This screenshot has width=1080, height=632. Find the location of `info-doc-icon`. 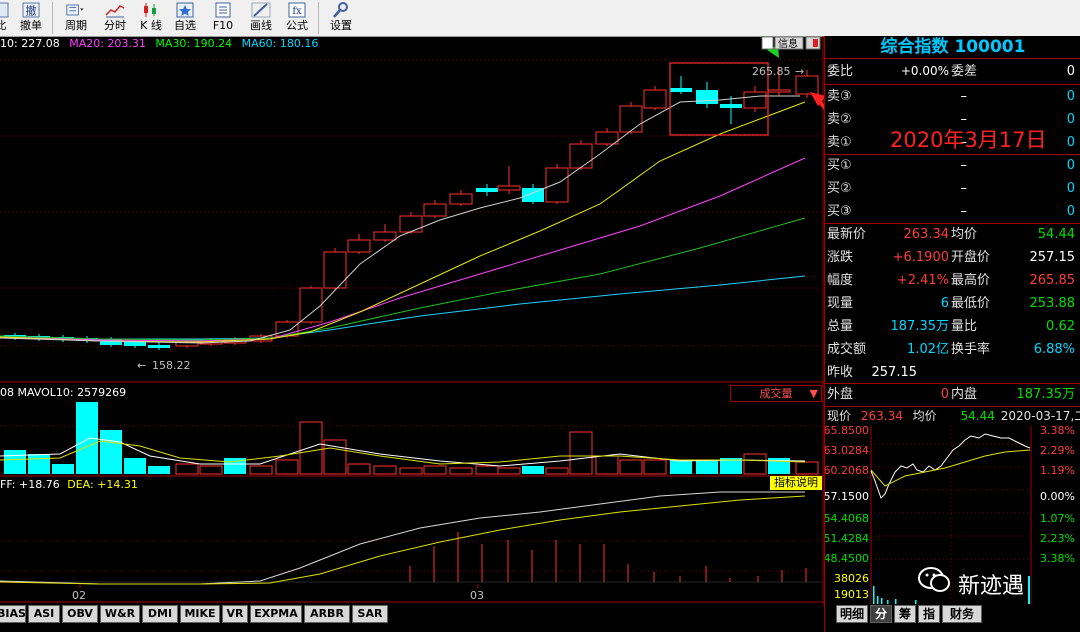

info-doc-icon is located at coordinates (767, 43).